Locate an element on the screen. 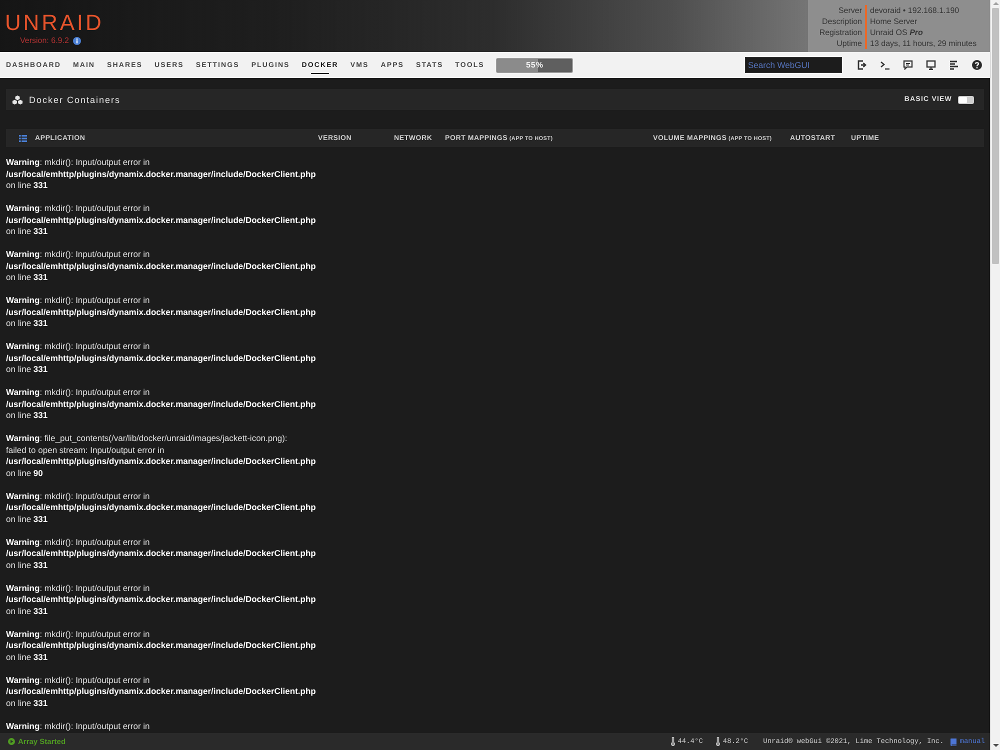 This screenshot has width=1000, height=750. terminal-icon is located at coordinates (885, 65).